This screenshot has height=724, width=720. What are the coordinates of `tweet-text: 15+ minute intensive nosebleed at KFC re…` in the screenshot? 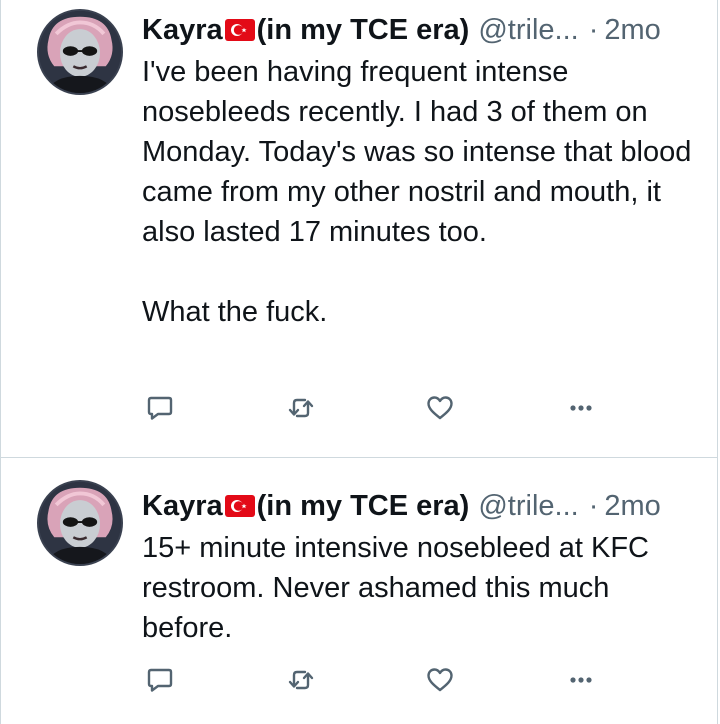 It's located at (417, 588).